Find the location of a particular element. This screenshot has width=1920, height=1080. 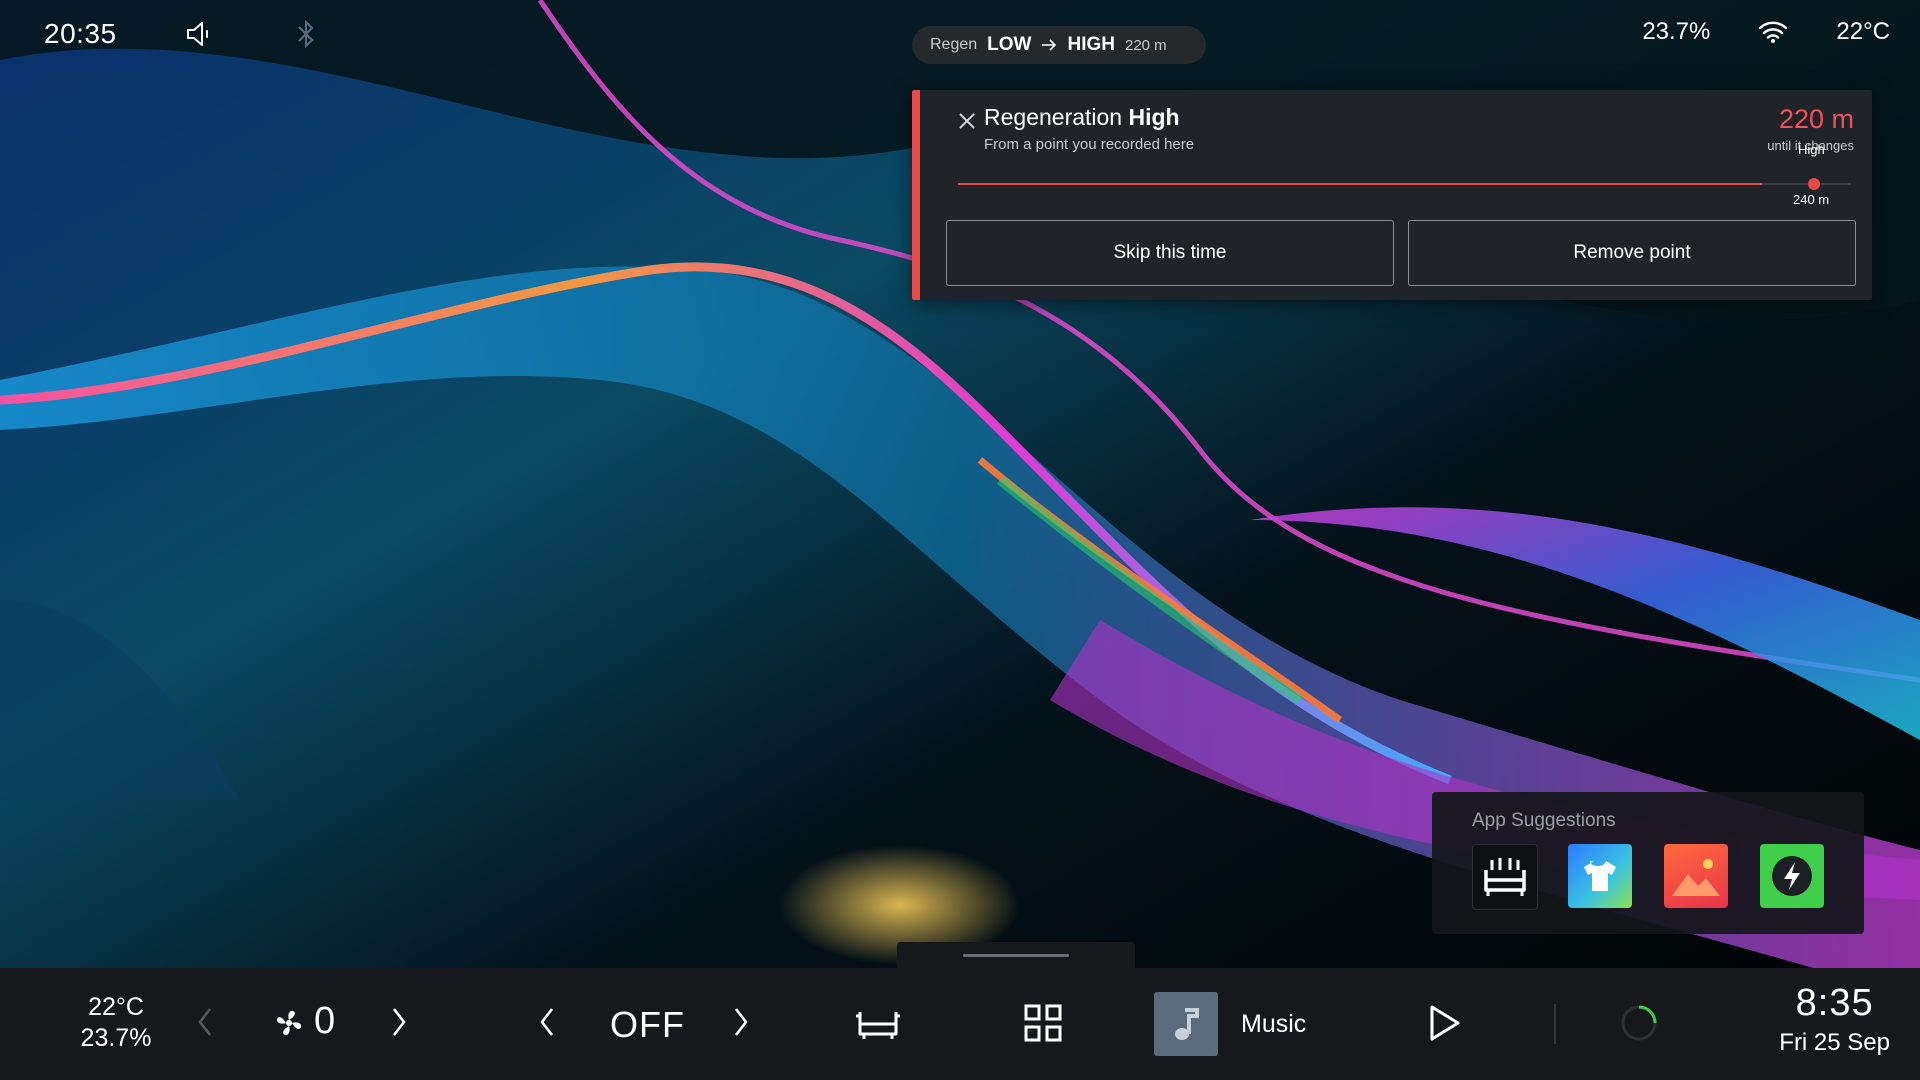

loading-spinner-icon is located at coordinates (1639, 1023).